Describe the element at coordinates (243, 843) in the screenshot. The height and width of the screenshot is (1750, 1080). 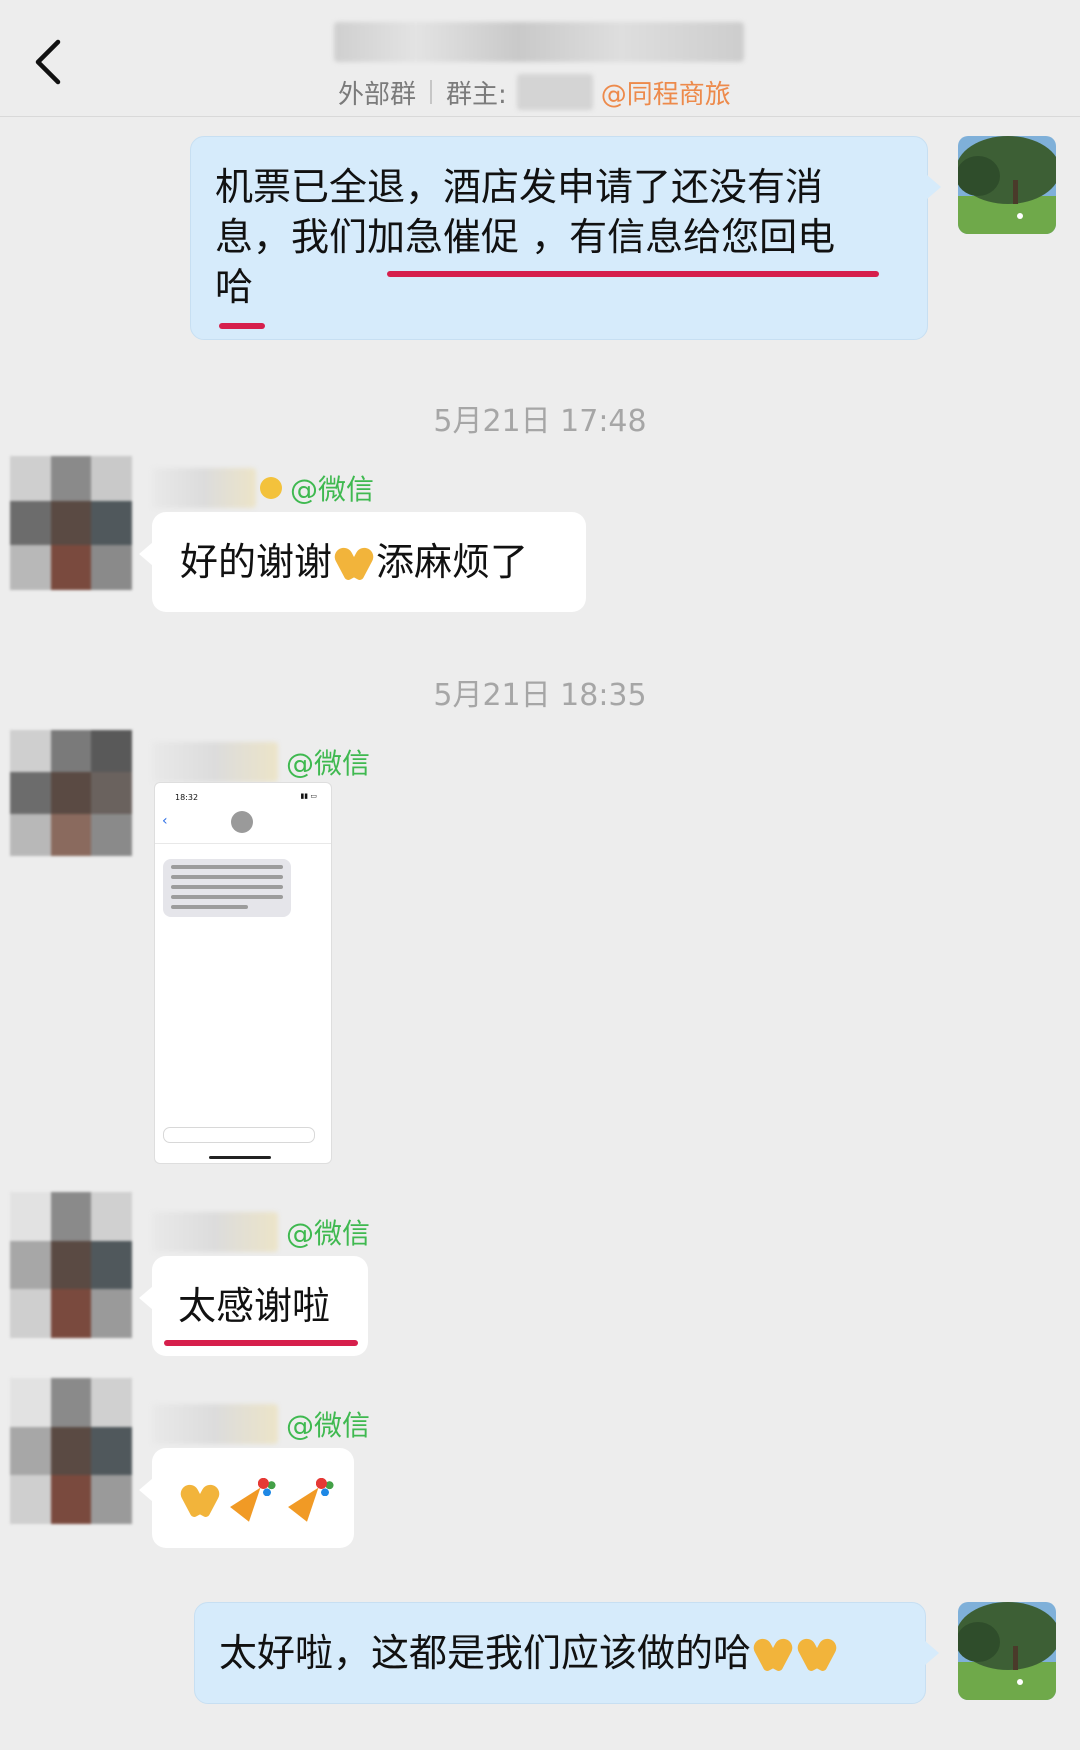
I see `phone-header-divider` at that location.